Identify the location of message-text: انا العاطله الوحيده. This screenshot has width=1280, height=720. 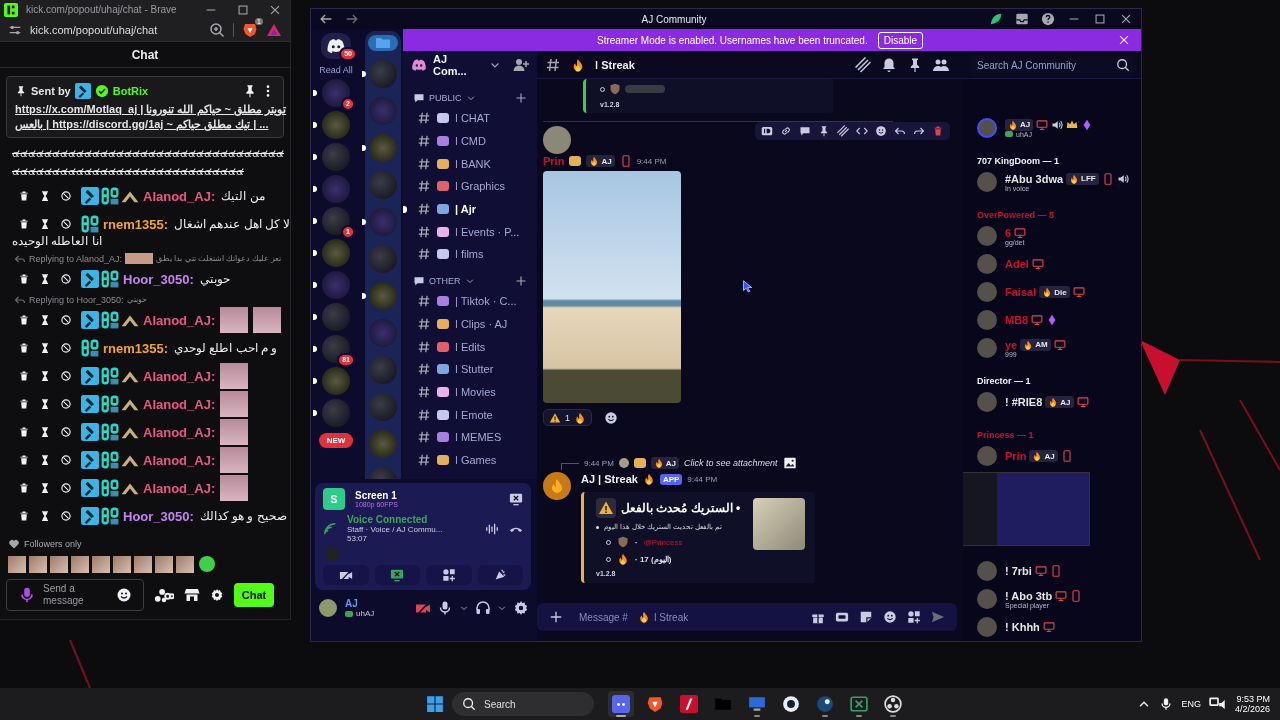
(57, 241).